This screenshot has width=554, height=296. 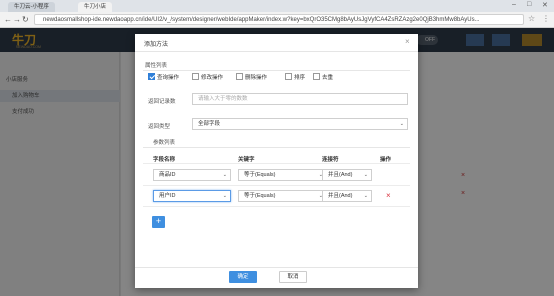 I want to click on attribute-section-title: 属性列表, so click(x=156, y=66).